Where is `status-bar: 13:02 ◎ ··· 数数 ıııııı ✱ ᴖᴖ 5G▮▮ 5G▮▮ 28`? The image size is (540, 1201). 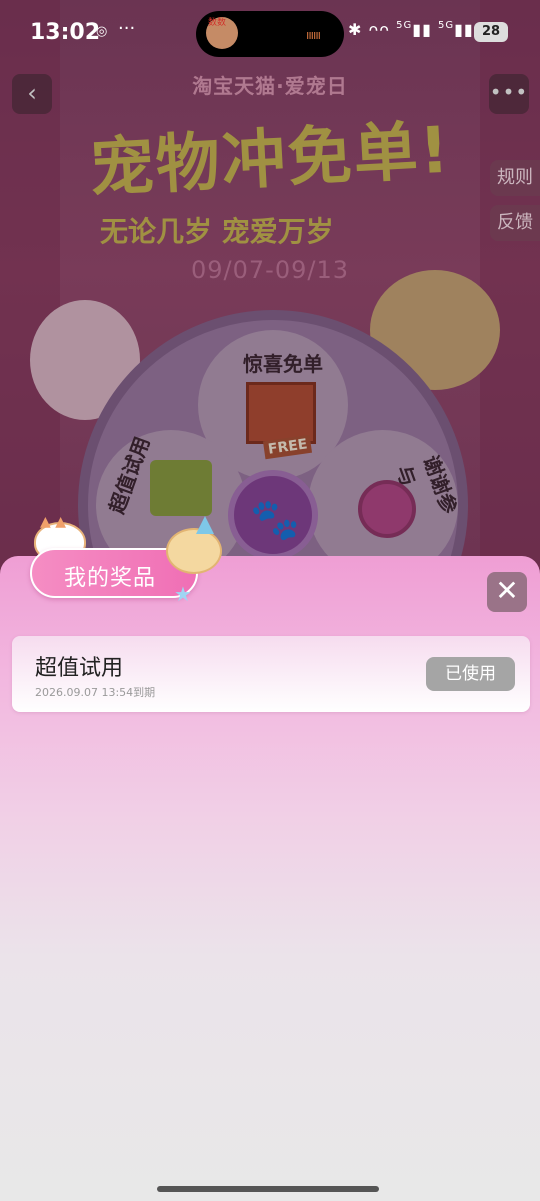
status-bar: 13:02 ◎ ··· 数数 ıııııı ✱ ᴖᴖ 5G▮▮ 5G▮▮ 28 is located at coordinates (270, 33).